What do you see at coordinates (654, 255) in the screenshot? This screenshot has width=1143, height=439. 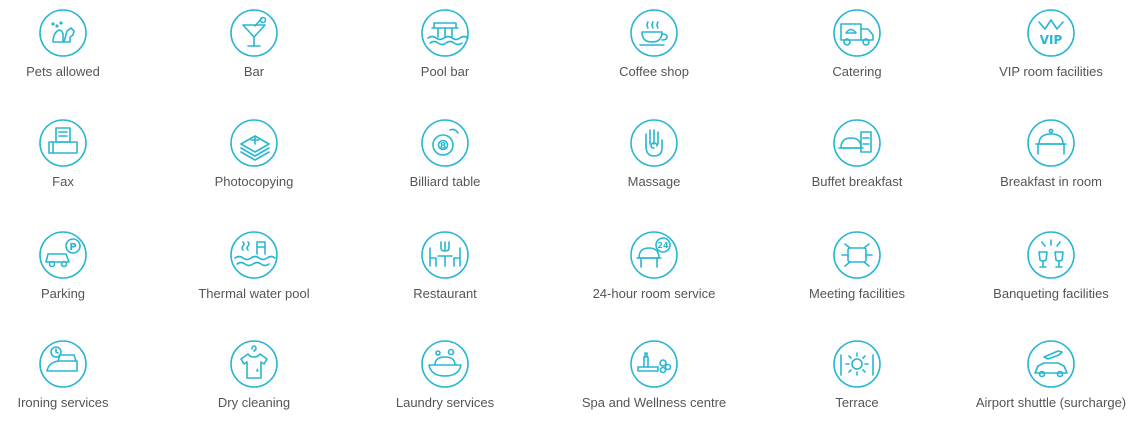 I see `24h-service-icon: 24` at bounding box center [654, 255].